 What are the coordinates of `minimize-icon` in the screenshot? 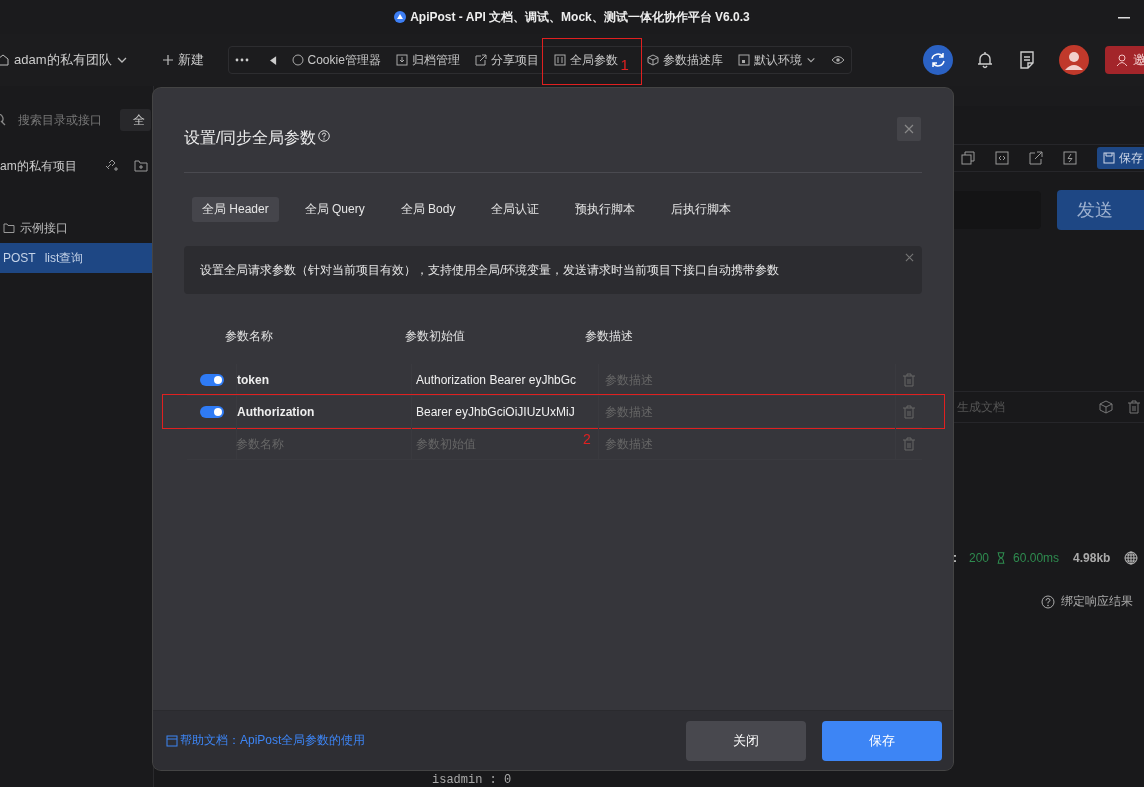 It's located at (1124, 18).